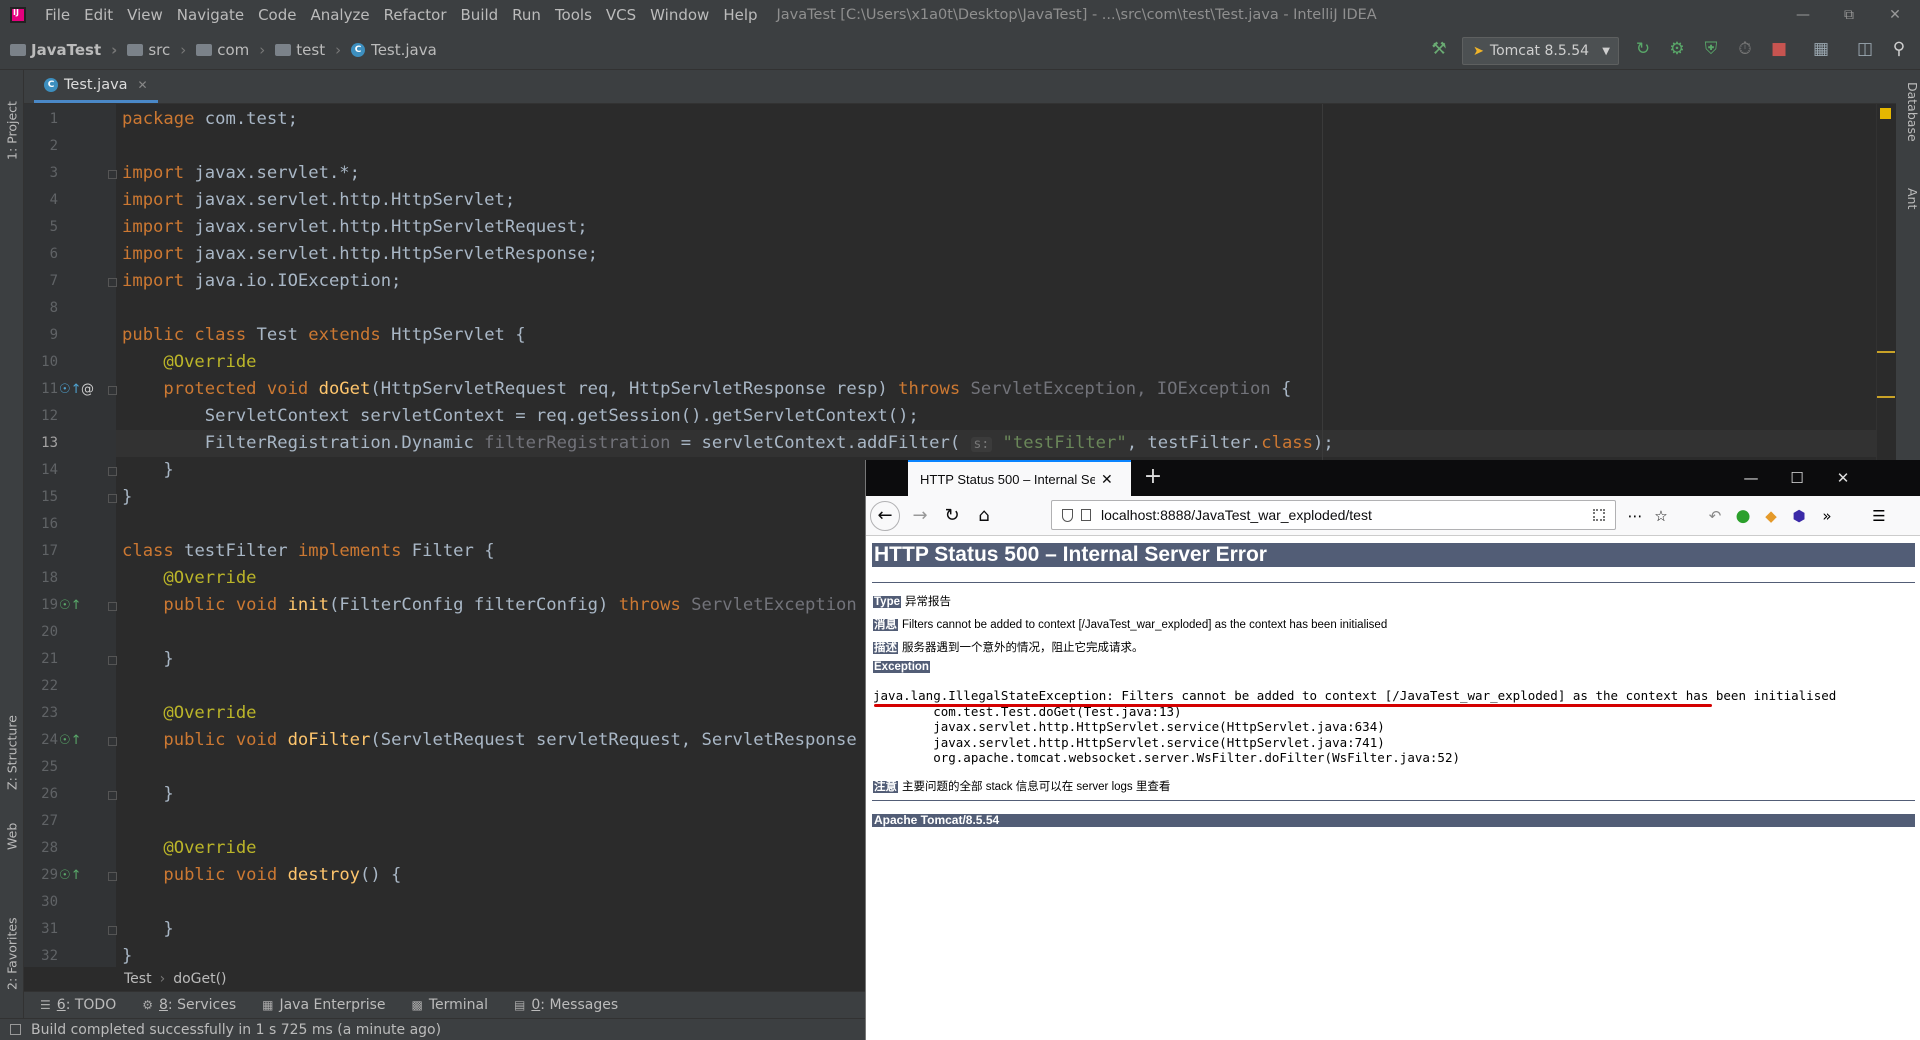 This screenshot has width=1920, height=1040. Describe the element at coordinates (740, 15) in the screenshot. I see `menu-help: Help` at that location.